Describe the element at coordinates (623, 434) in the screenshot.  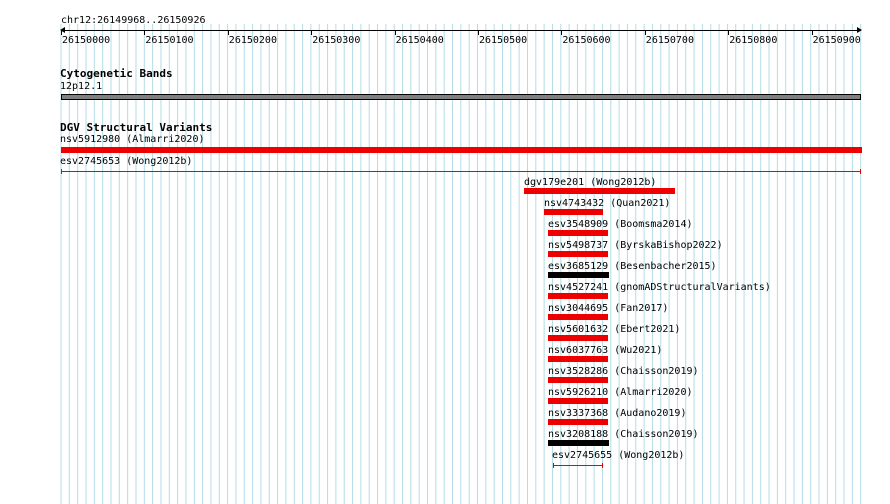
I see `feature-label: nsv3208188 (Chaisson2019)` at that location.